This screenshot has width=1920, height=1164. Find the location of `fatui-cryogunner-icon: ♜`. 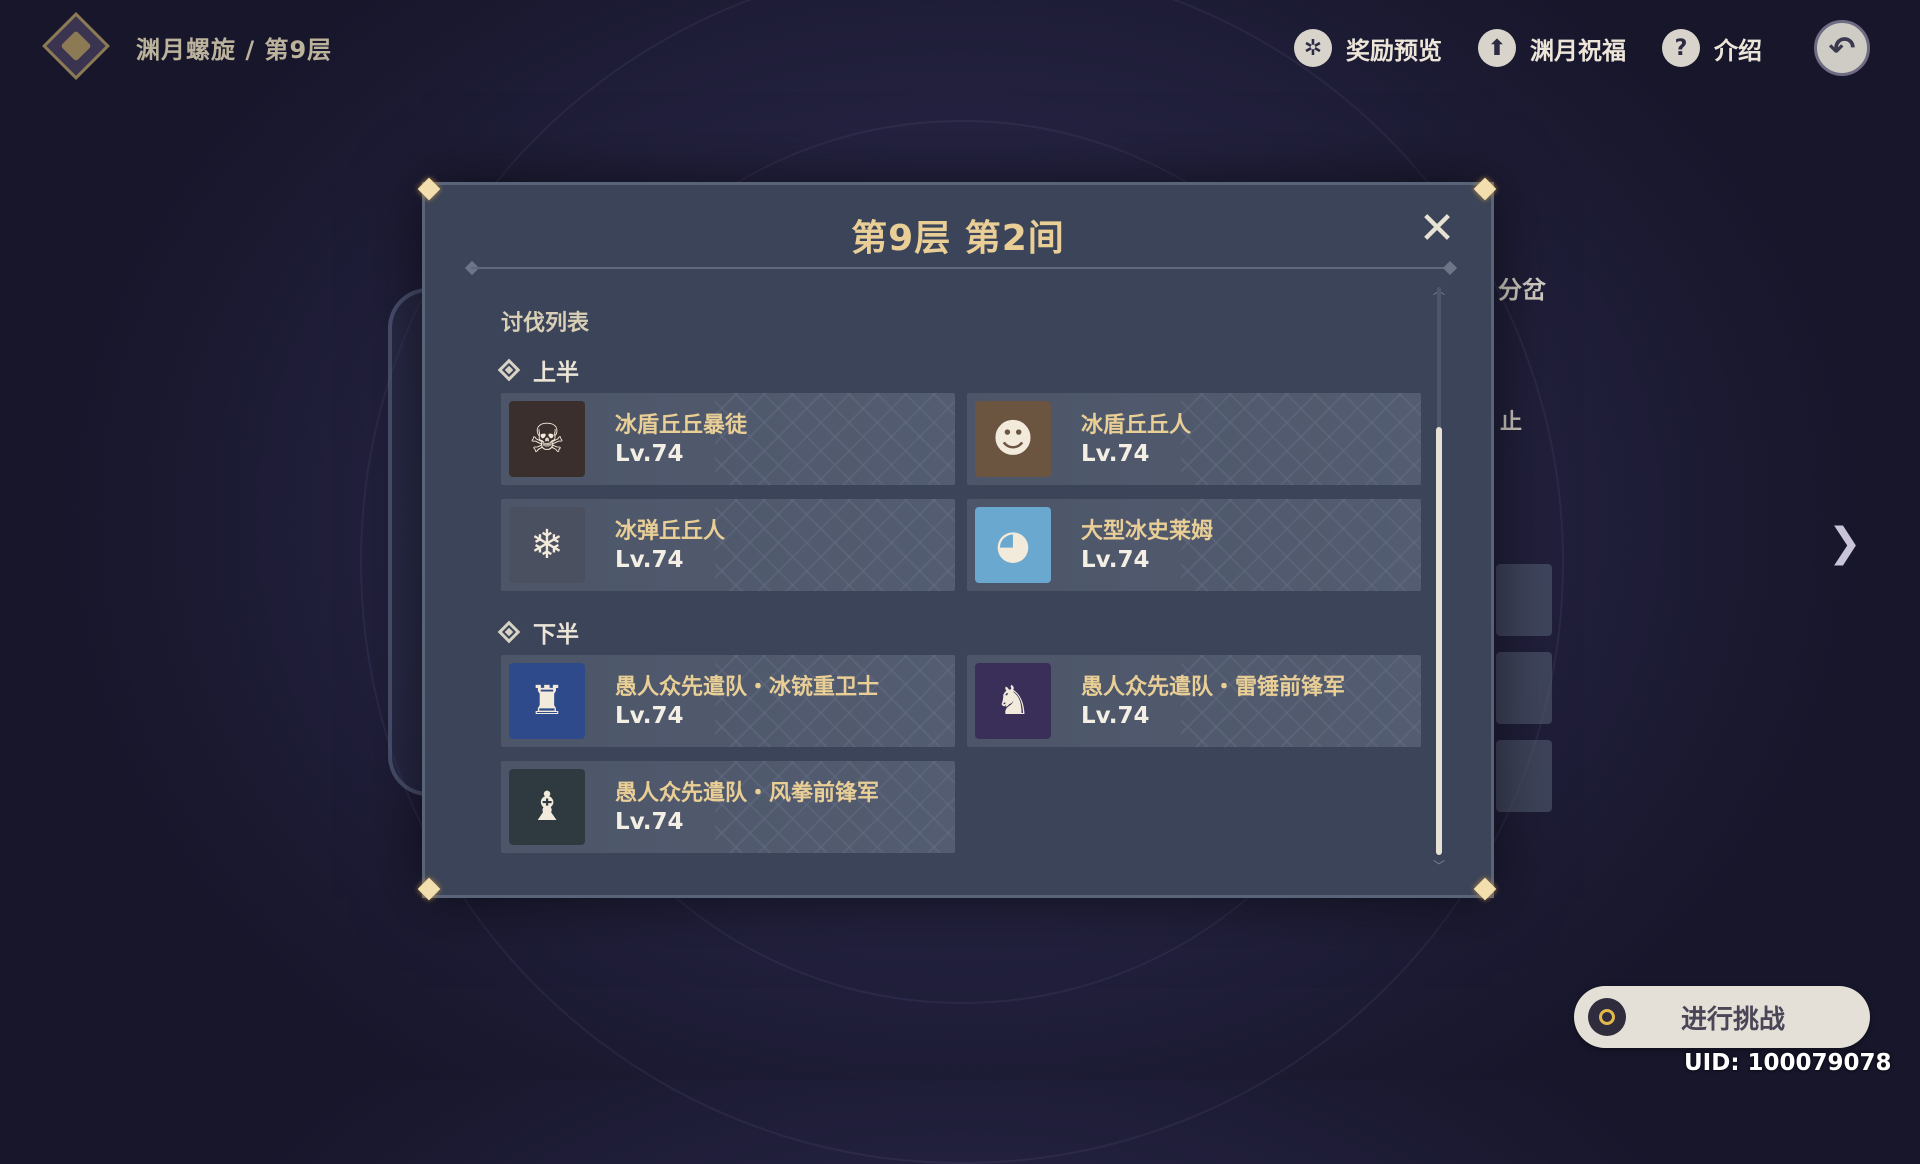

fatui-cryogunner-icon: ♜ is located at coordinates (547, 701).